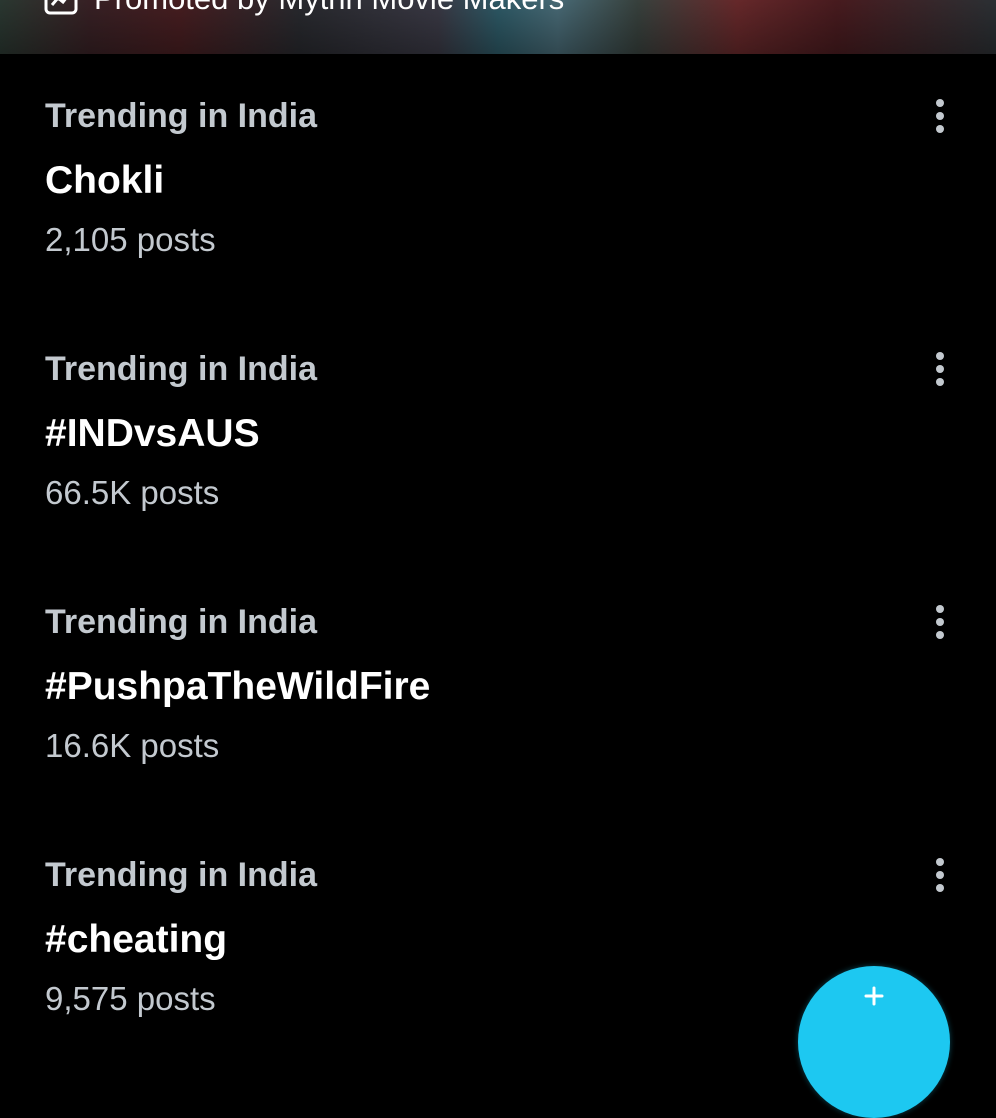 The image size is (996, 1118). I want to click on promoted-row: Promoted by Mythri Movie Makers, so click(304, 8).